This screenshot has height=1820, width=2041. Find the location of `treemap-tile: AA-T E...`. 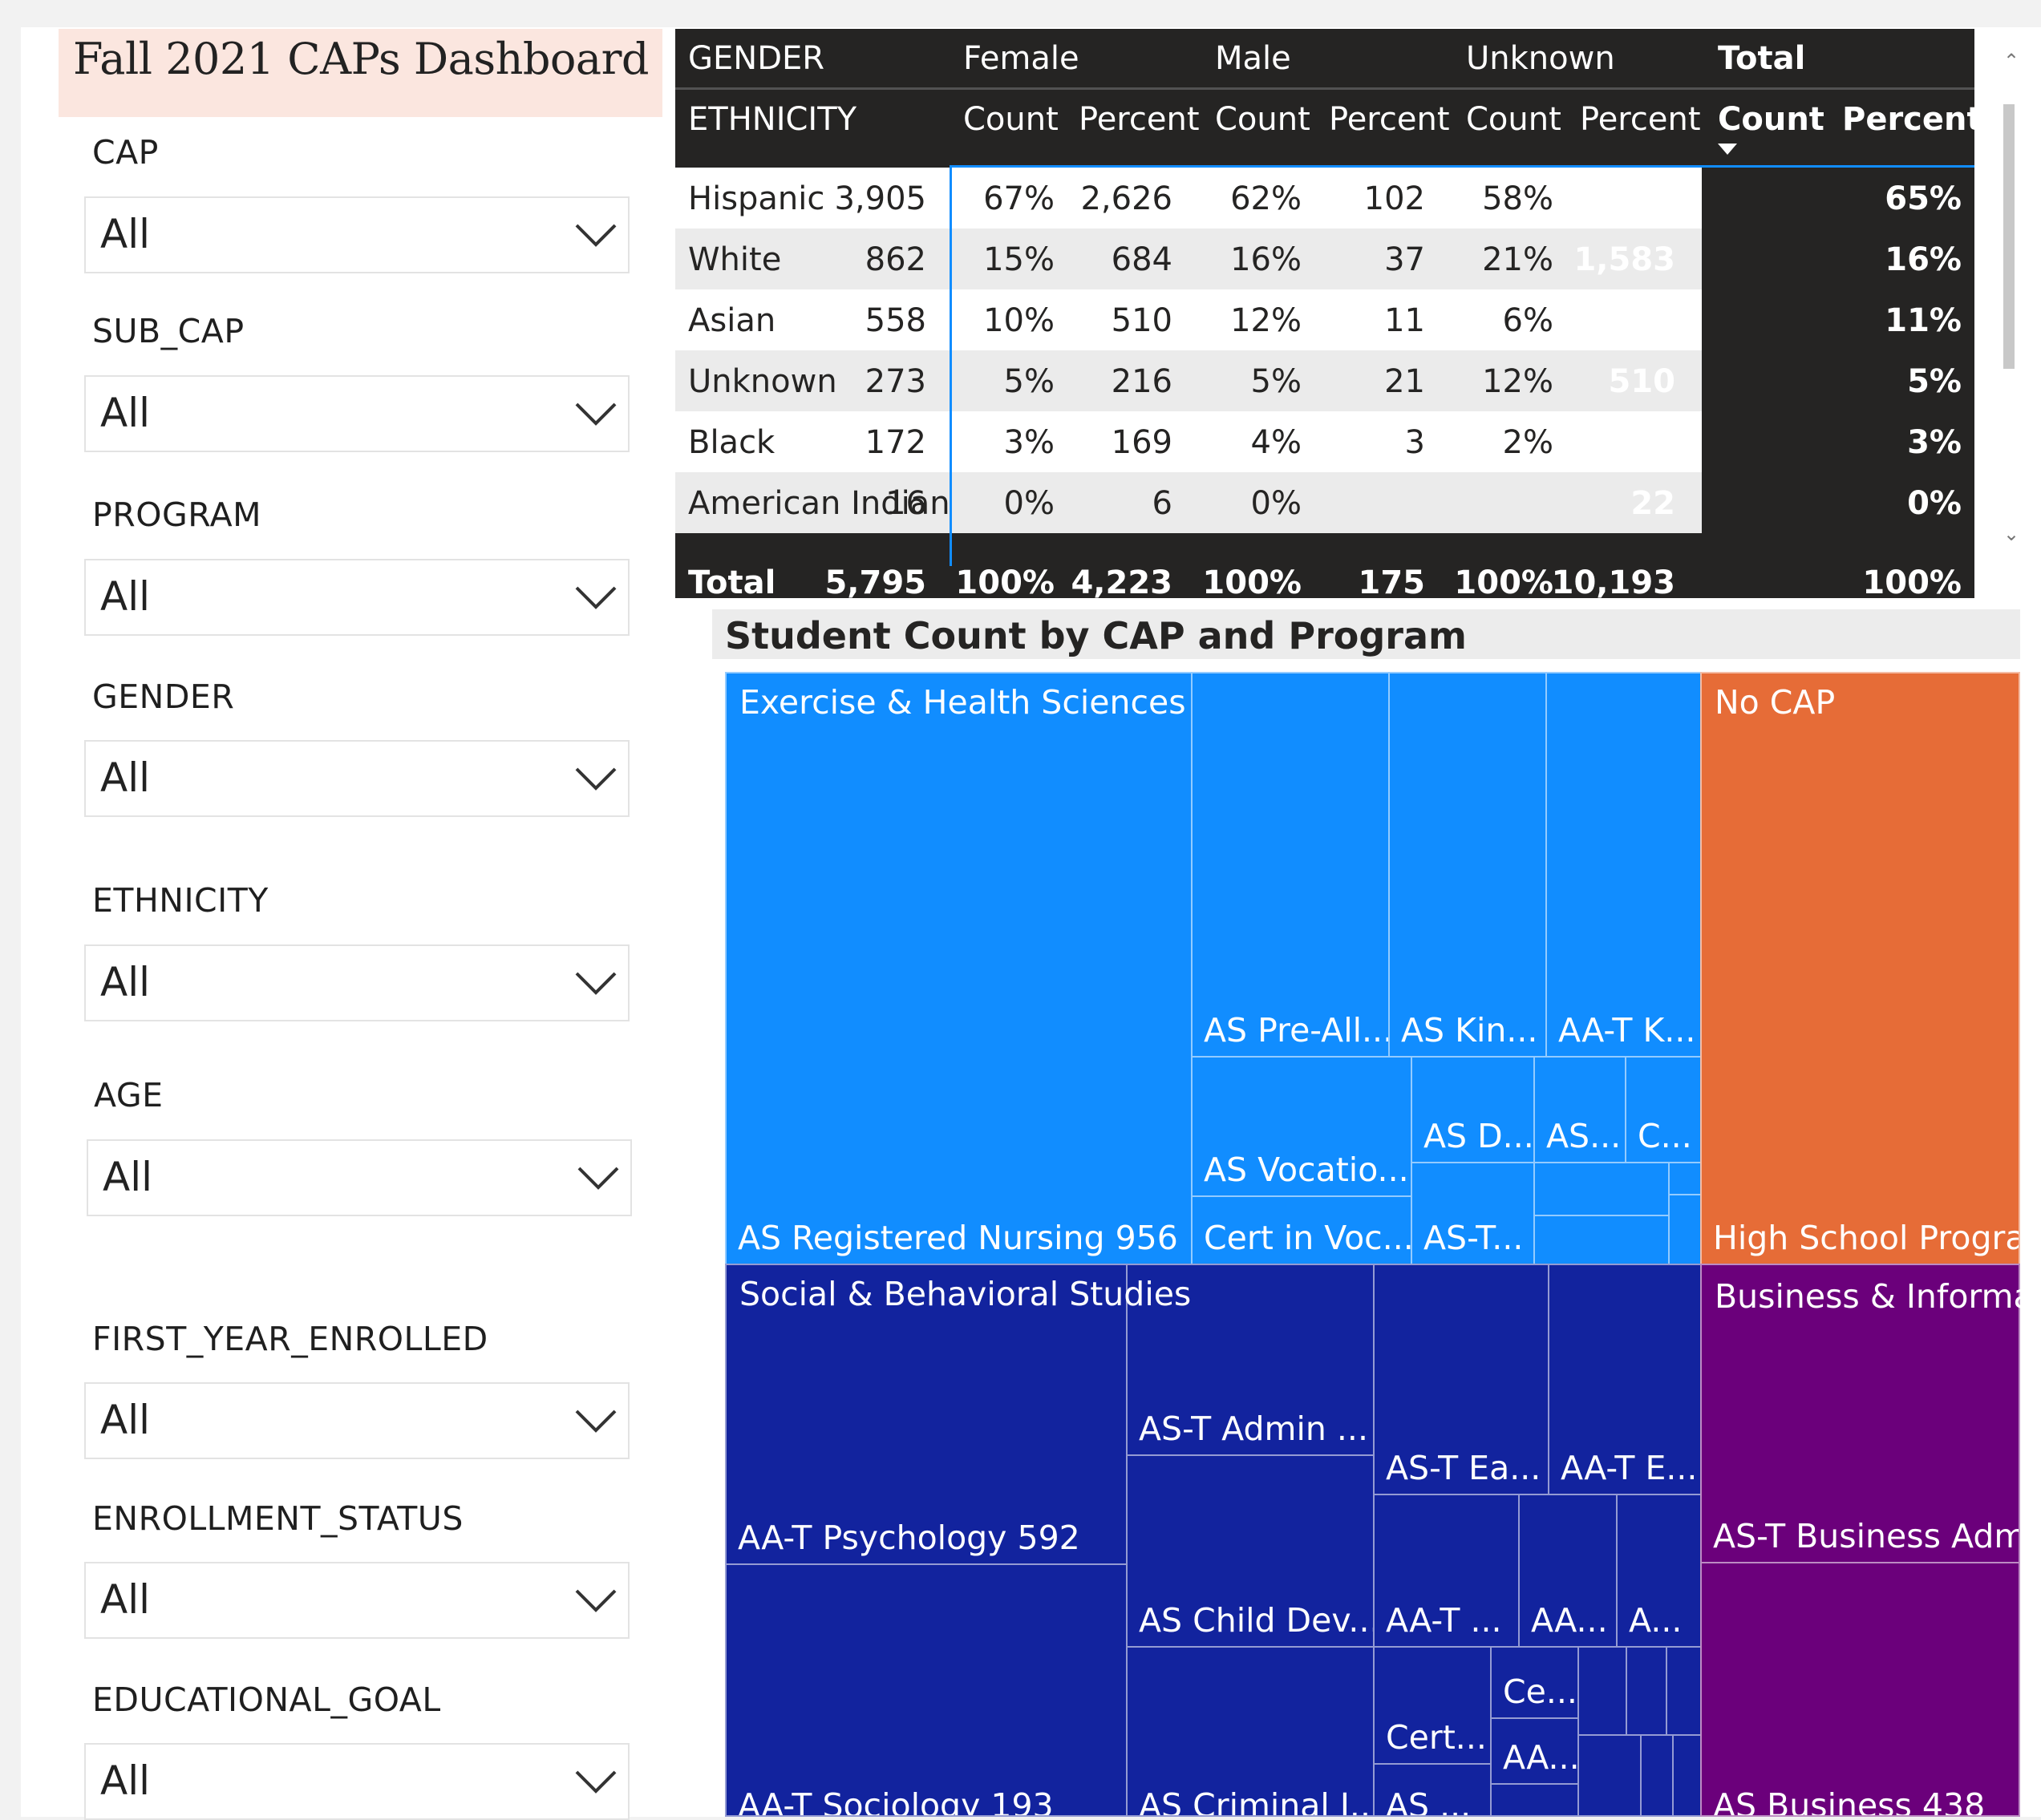

treemap-tile: AA-T E... is located at coordinates (1625, 1380).